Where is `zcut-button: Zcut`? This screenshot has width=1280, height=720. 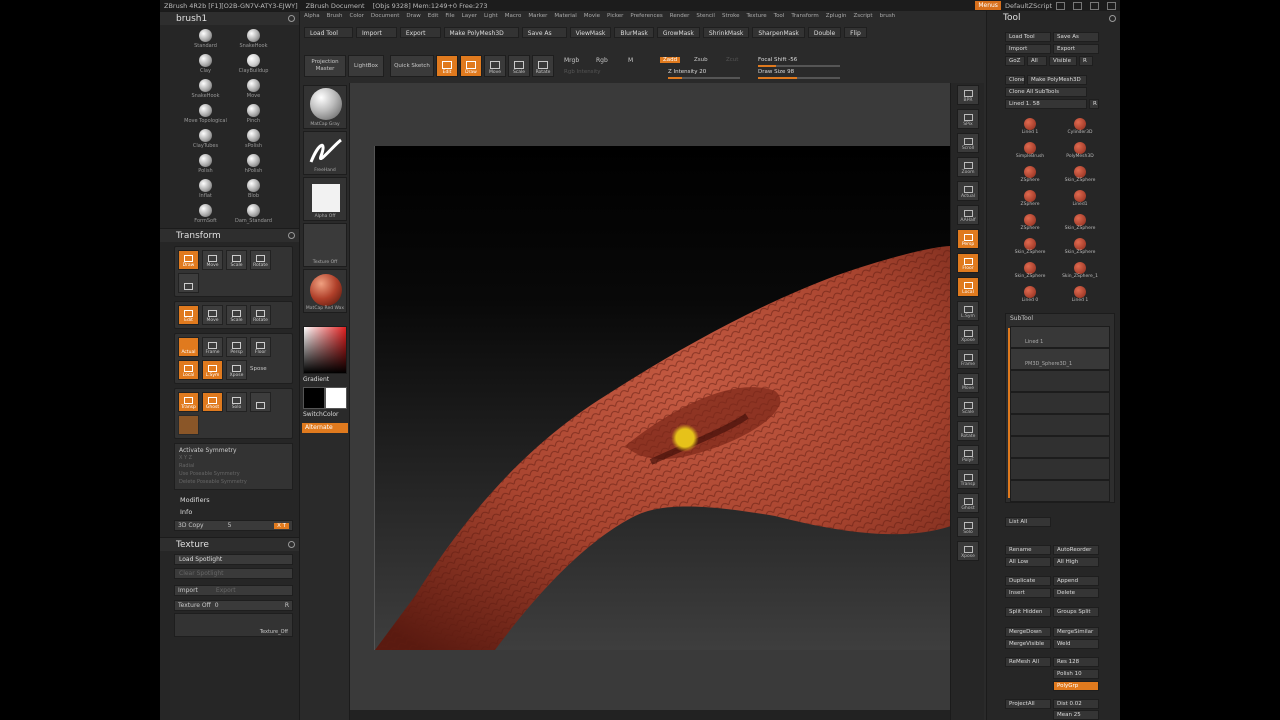
zcut-button: Zcut is located at coordinates (732, 60).